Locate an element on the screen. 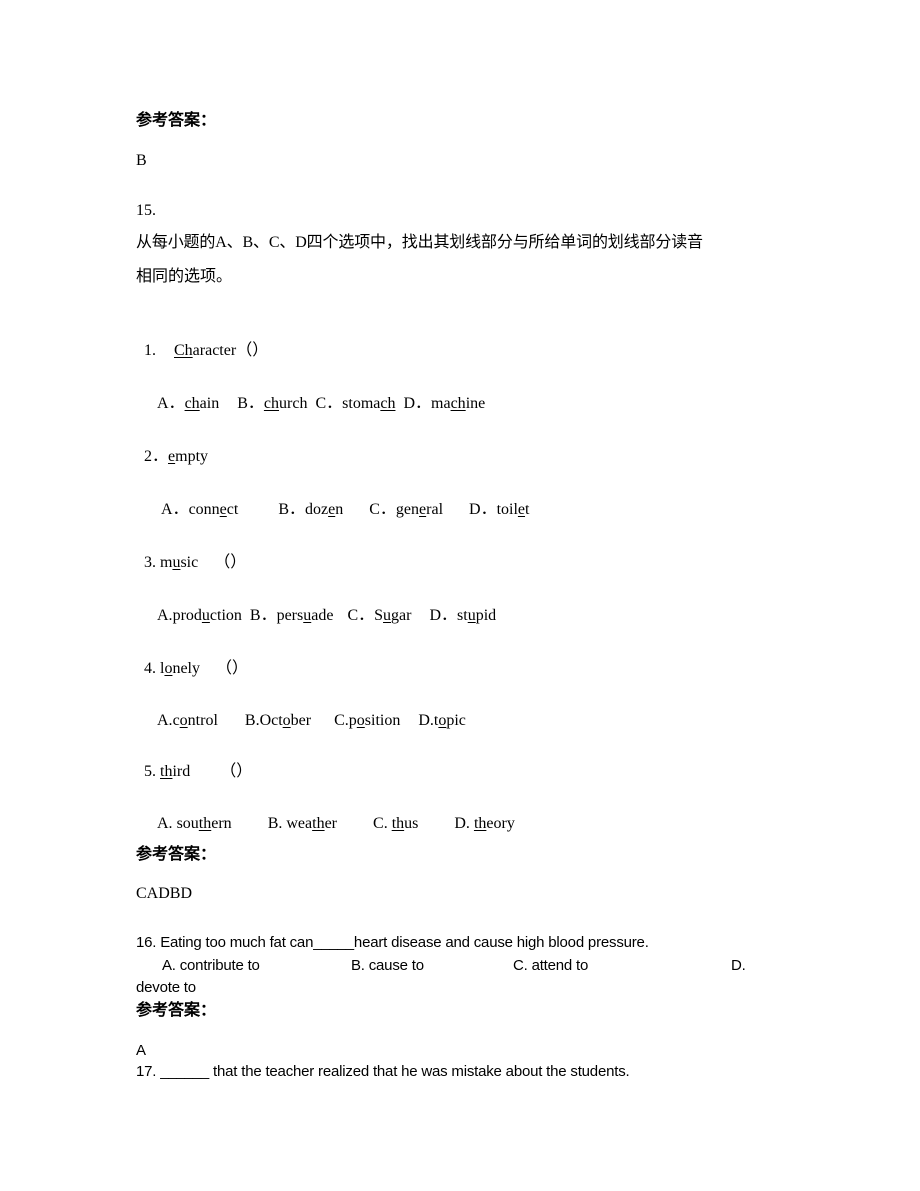  option-a: A．chain is located at coordinates (188, 403).